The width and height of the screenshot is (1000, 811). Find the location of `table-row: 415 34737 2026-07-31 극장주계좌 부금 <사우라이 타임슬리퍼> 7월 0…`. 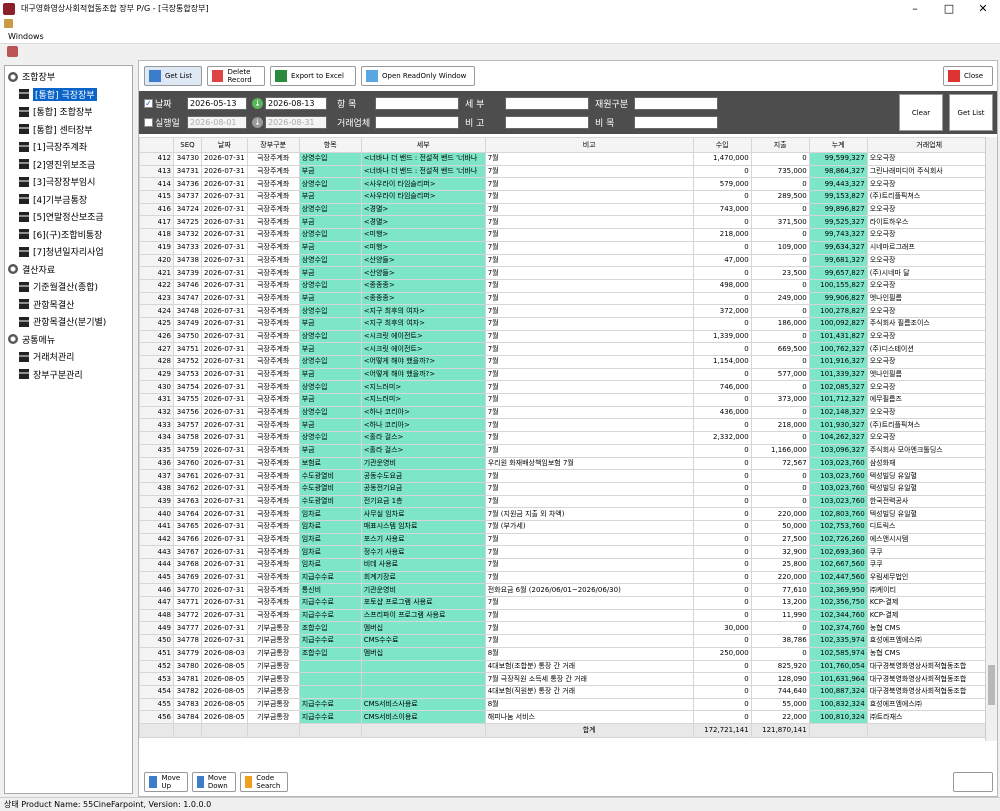

table-row: 415 34737 2026-07-31 극장주계좌 부금 <사우라이 타임슬리퍼> 7월 0… is located at coordinates (565, 197).